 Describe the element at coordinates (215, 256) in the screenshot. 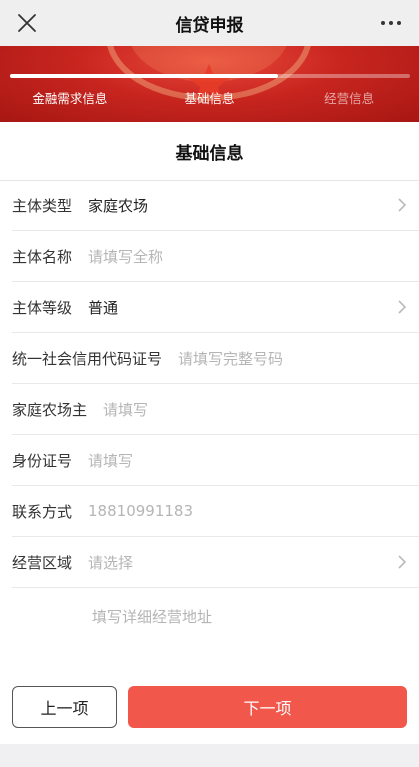

I see `field-entity-name: 主体名称 请填写全称` at that location.